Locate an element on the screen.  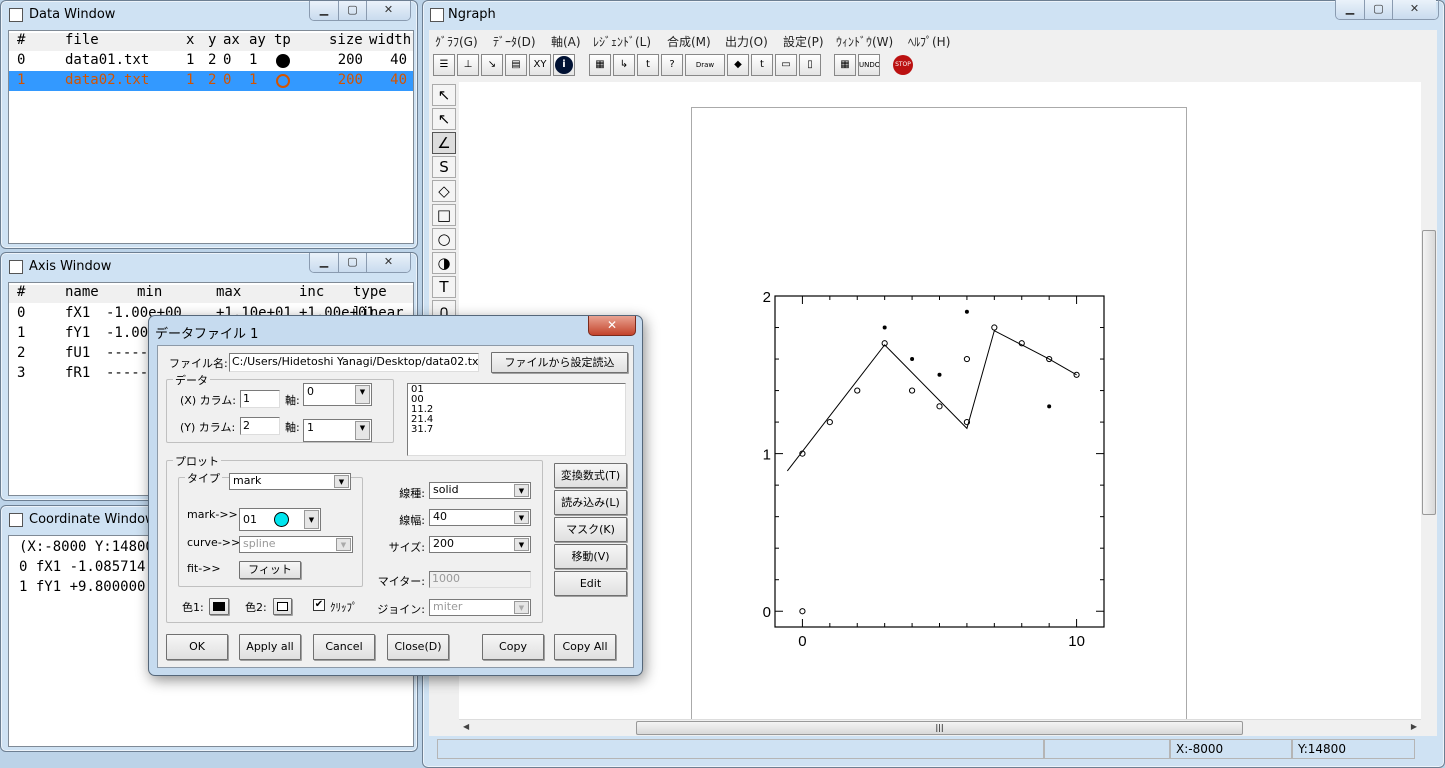
file-list-button: ☰ is located at coordinates (444, 65).